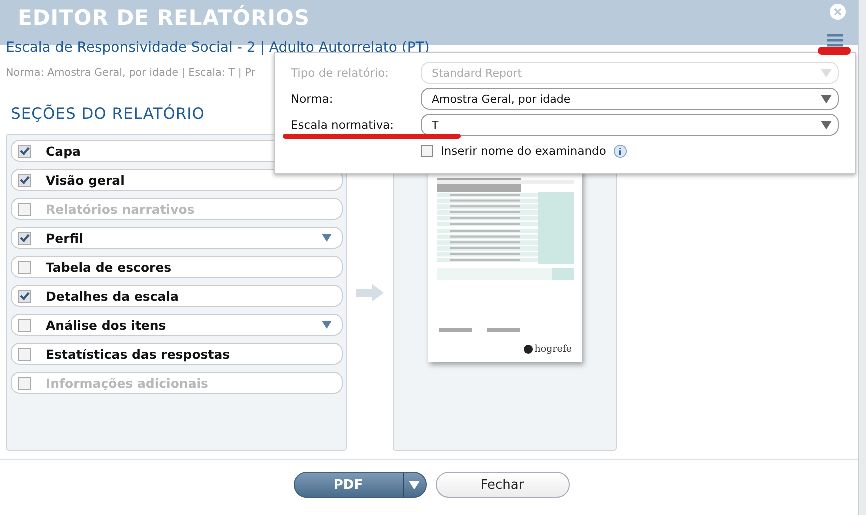 This screenshot has height=515, width=866. What do you see at coordinates (838, 12) in the screenshot?
I see `close-icon` at bounding box center [838, 12].